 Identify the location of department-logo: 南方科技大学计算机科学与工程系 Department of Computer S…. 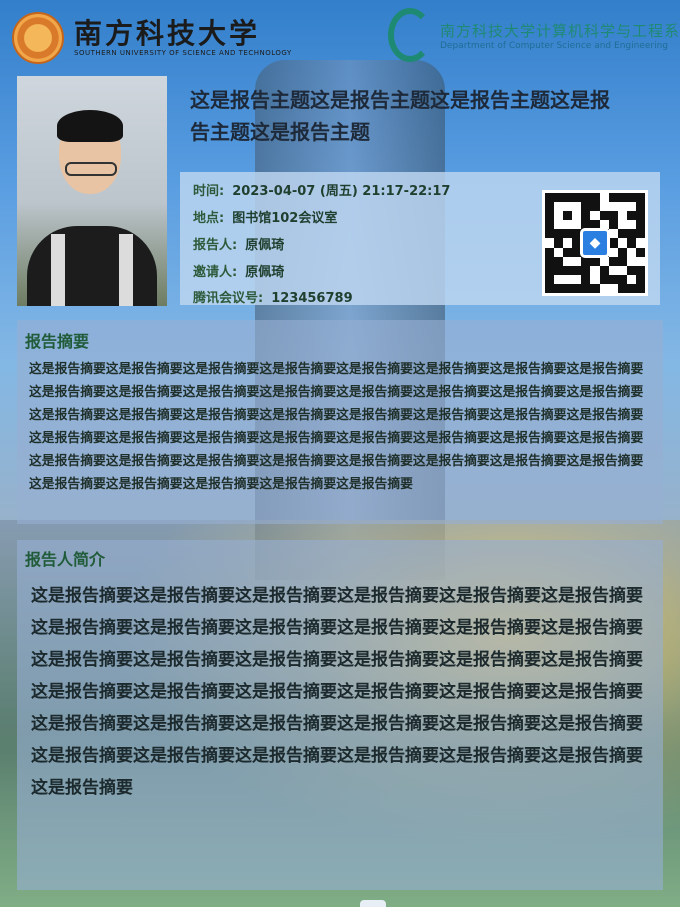
(534, 35).